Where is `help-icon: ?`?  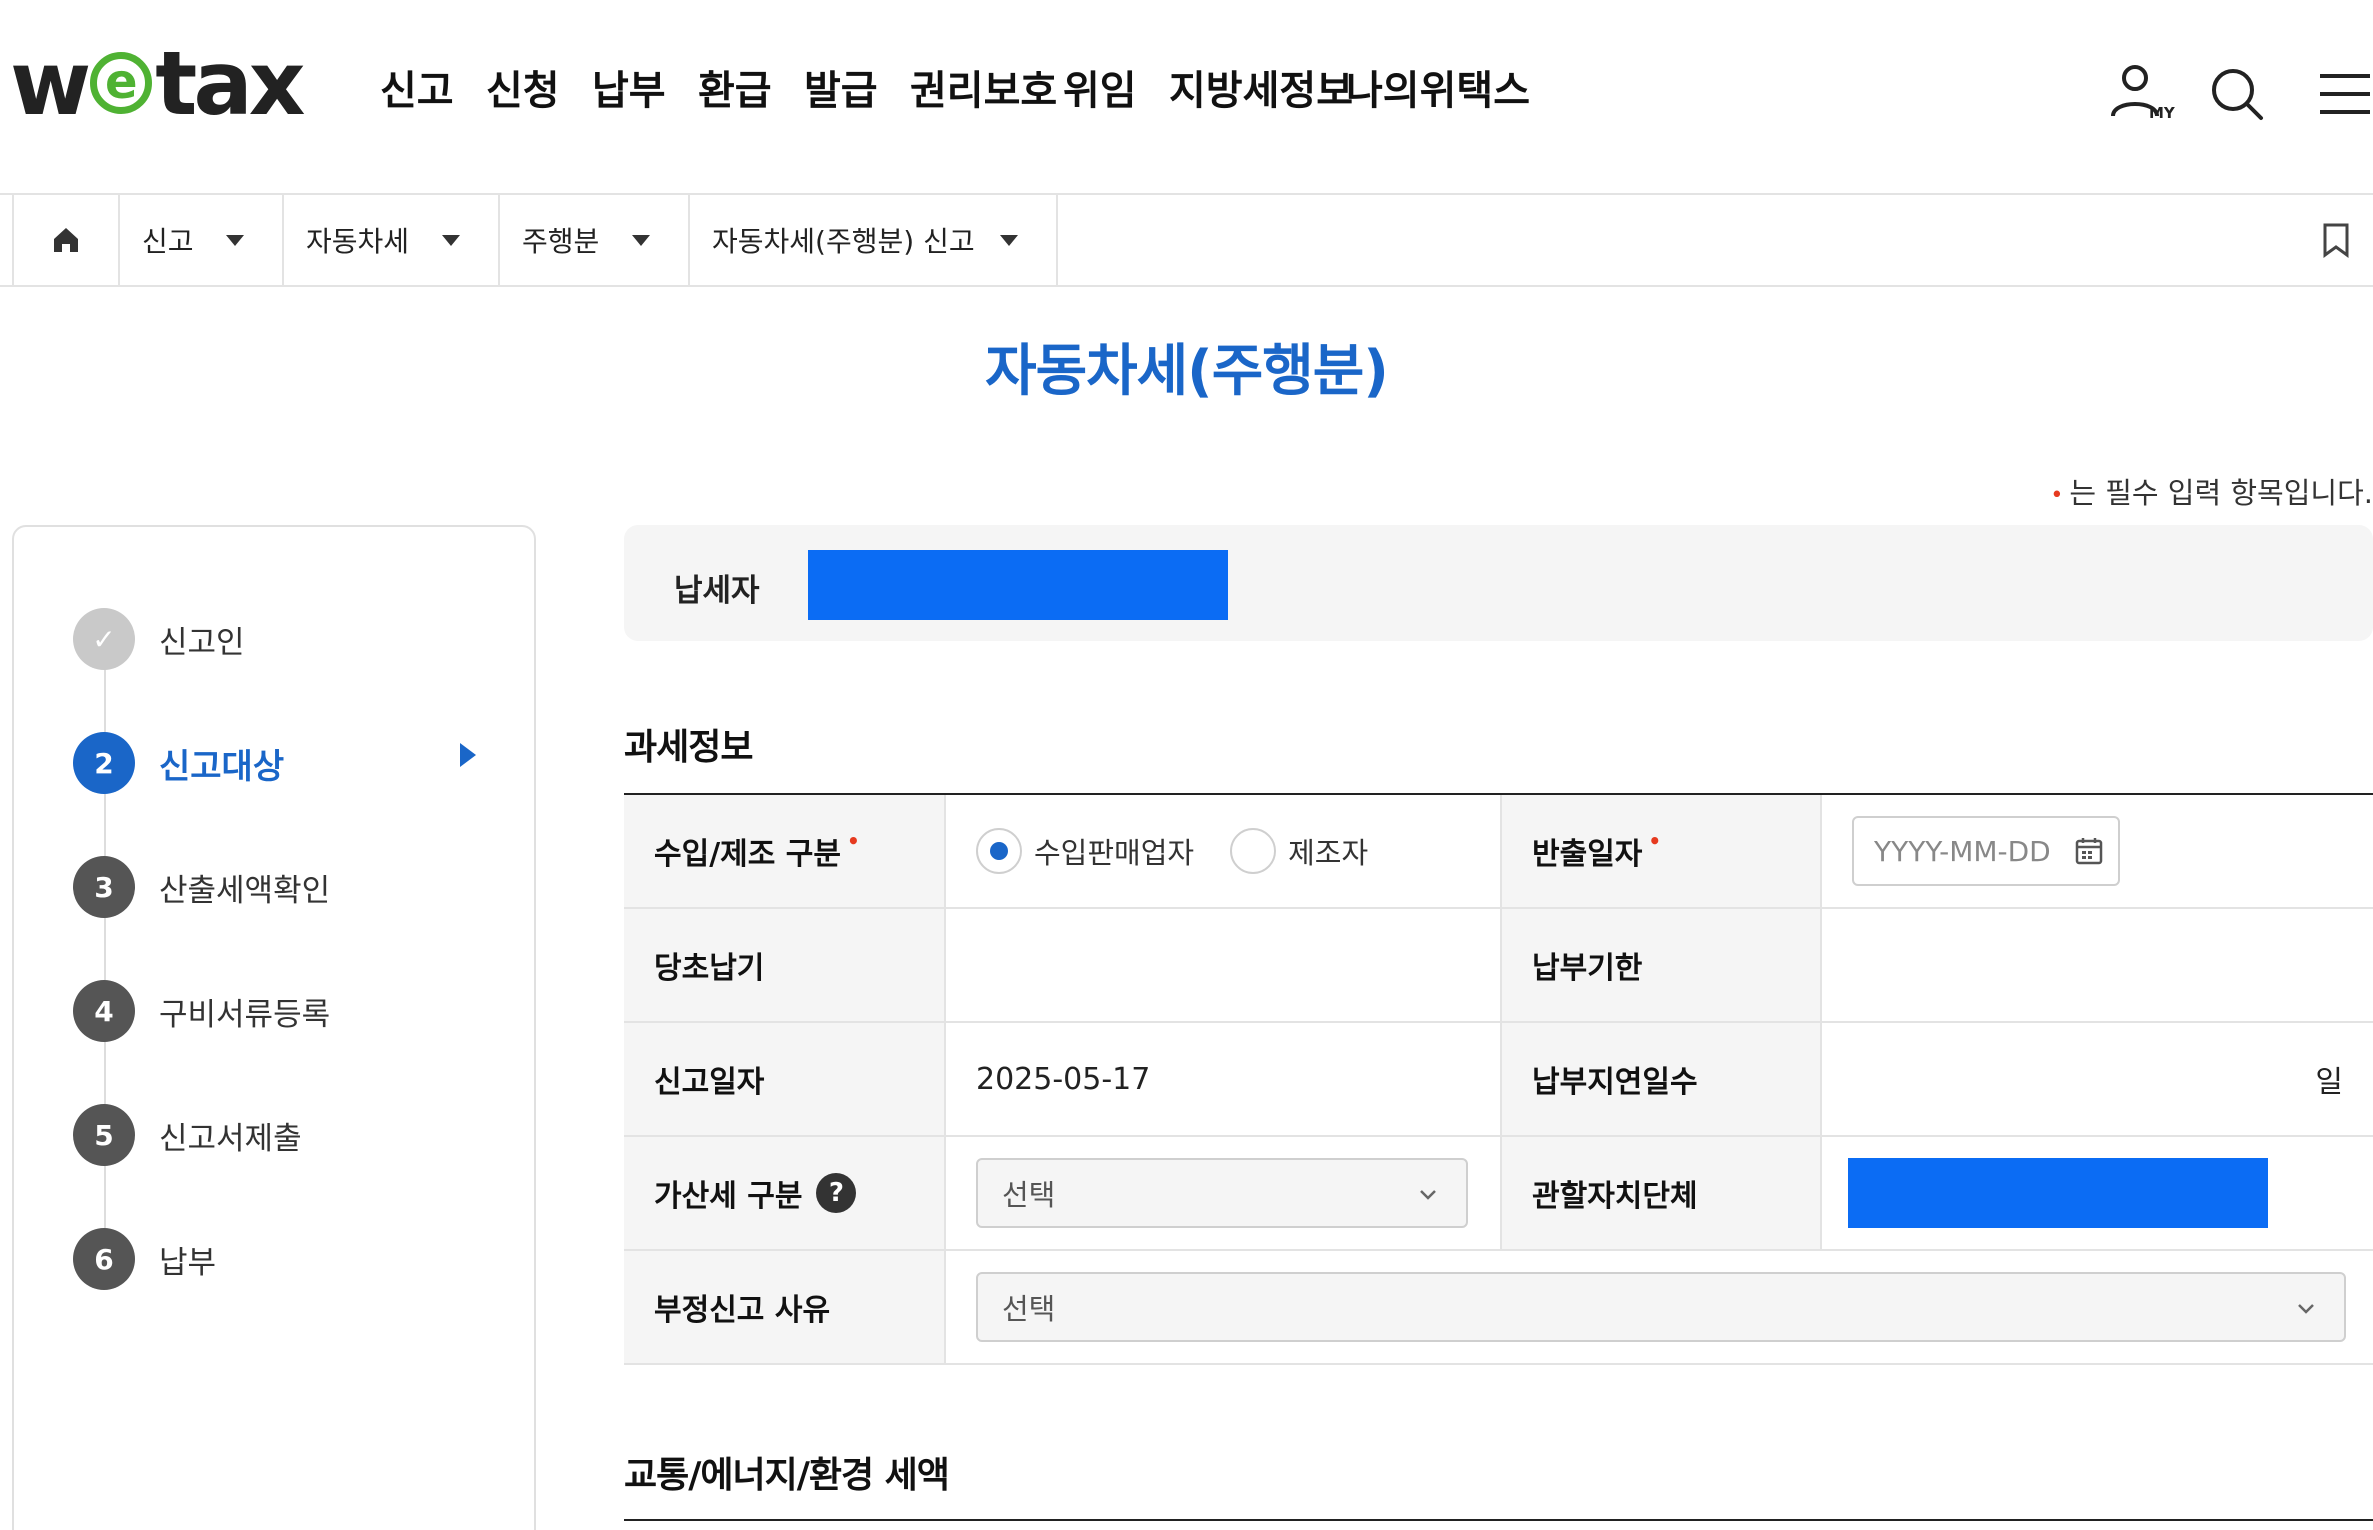
help-icon: ? is located at coordinates (836, 1193).